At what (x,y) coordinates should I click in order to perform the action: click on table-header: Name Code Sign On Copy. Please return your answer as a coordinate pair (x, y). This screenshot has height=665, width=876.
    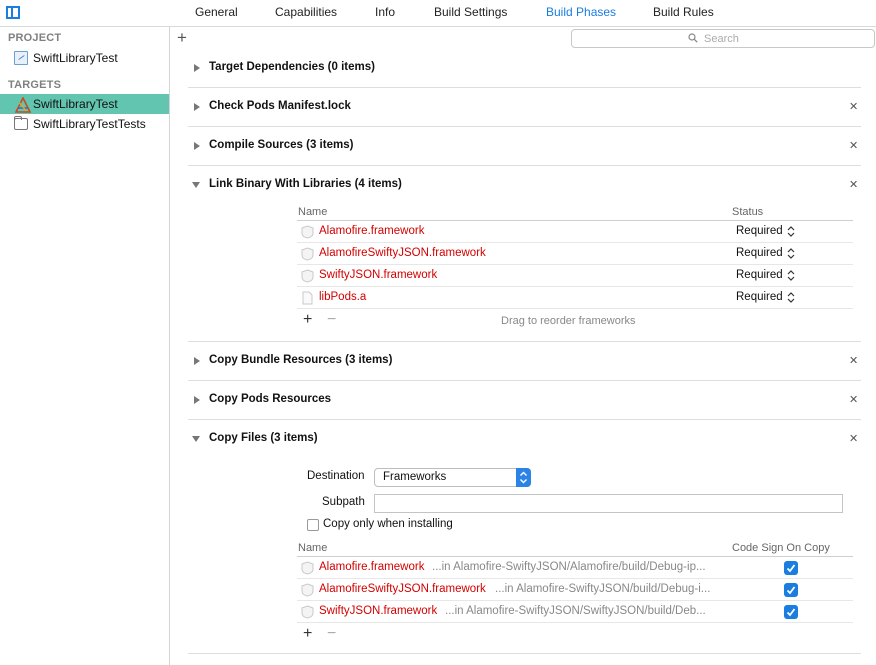
    Looking at the image, I should click on (575, 548).